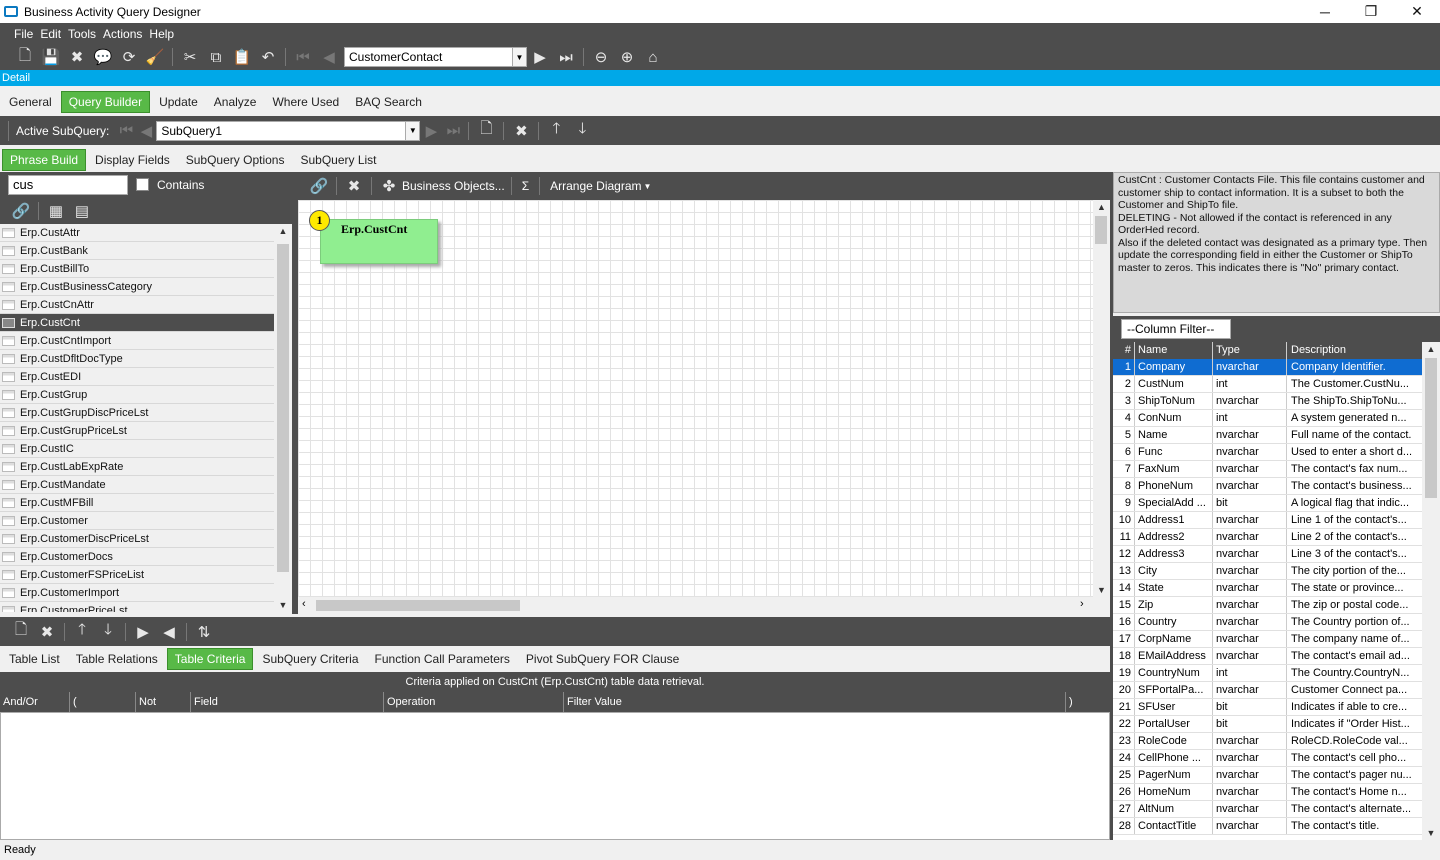 The width and height of the screenshot is (1440, 860). Describe the element at coordinates (354, 186) in the screenshot. I see `delete-table-icon: ✖` at that location.